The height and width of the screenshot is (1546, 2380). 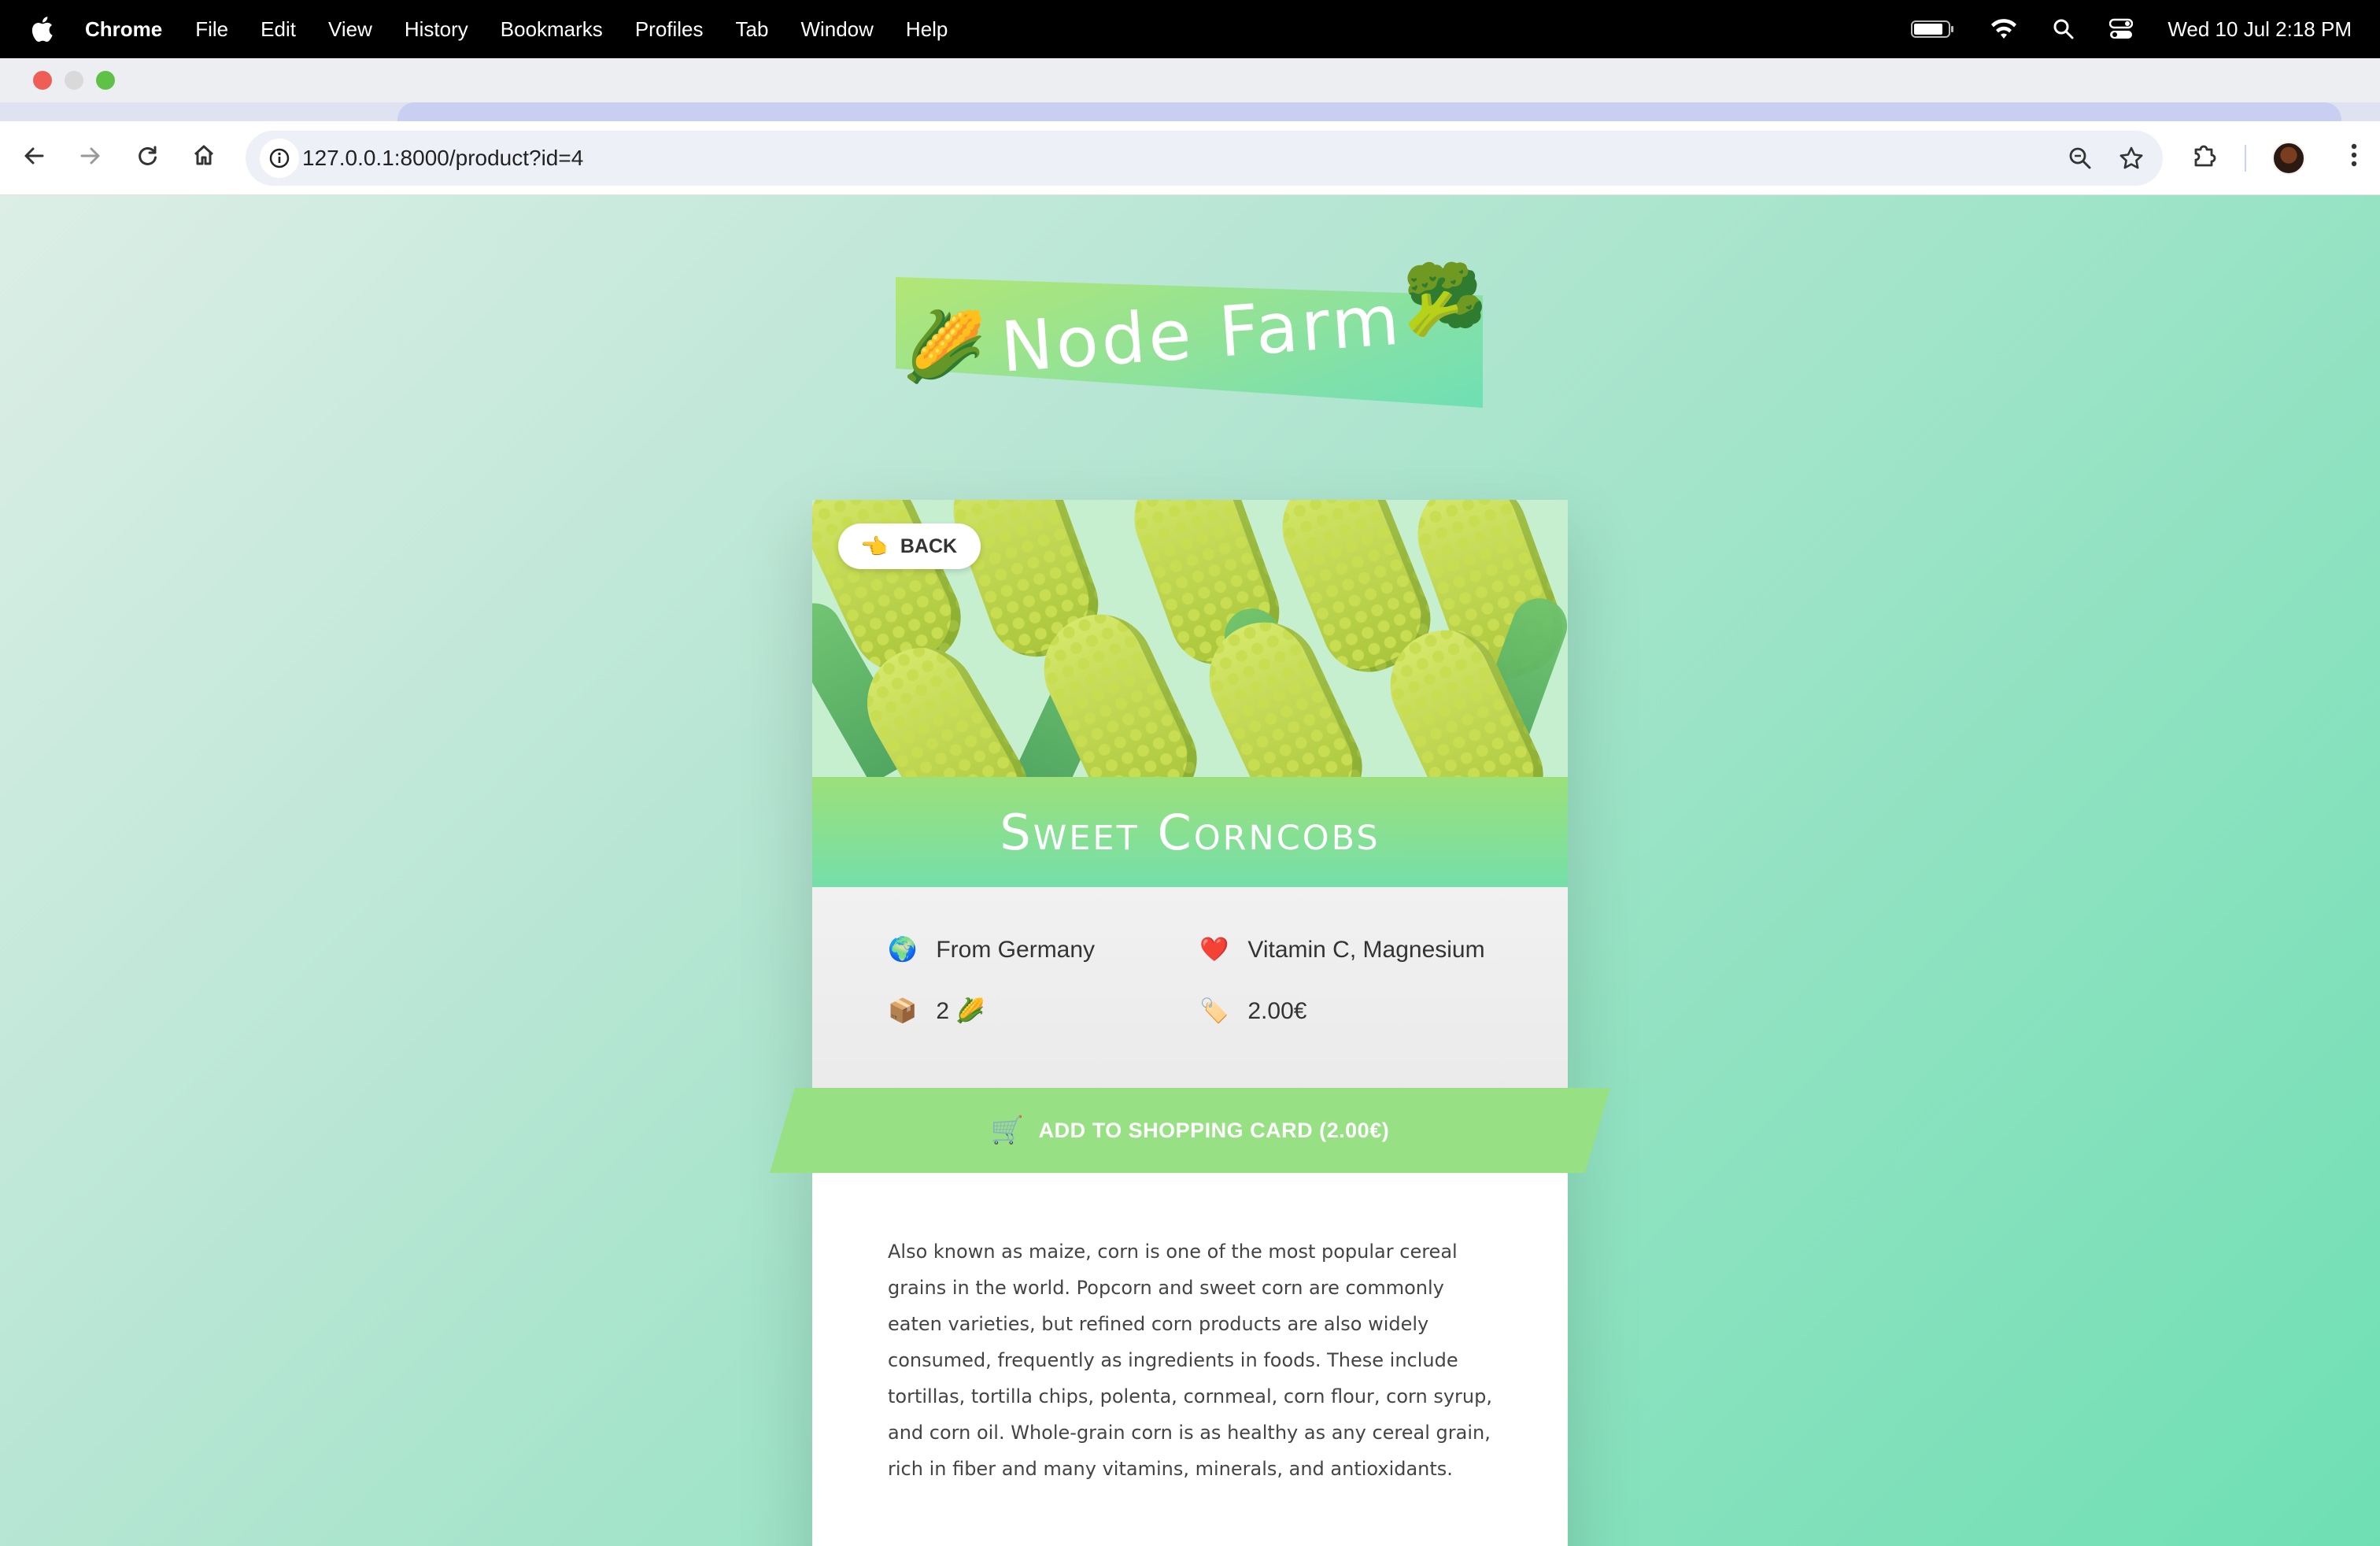 I want to click on product-price-text: 2.00€, so click(x=1277, y=1011).